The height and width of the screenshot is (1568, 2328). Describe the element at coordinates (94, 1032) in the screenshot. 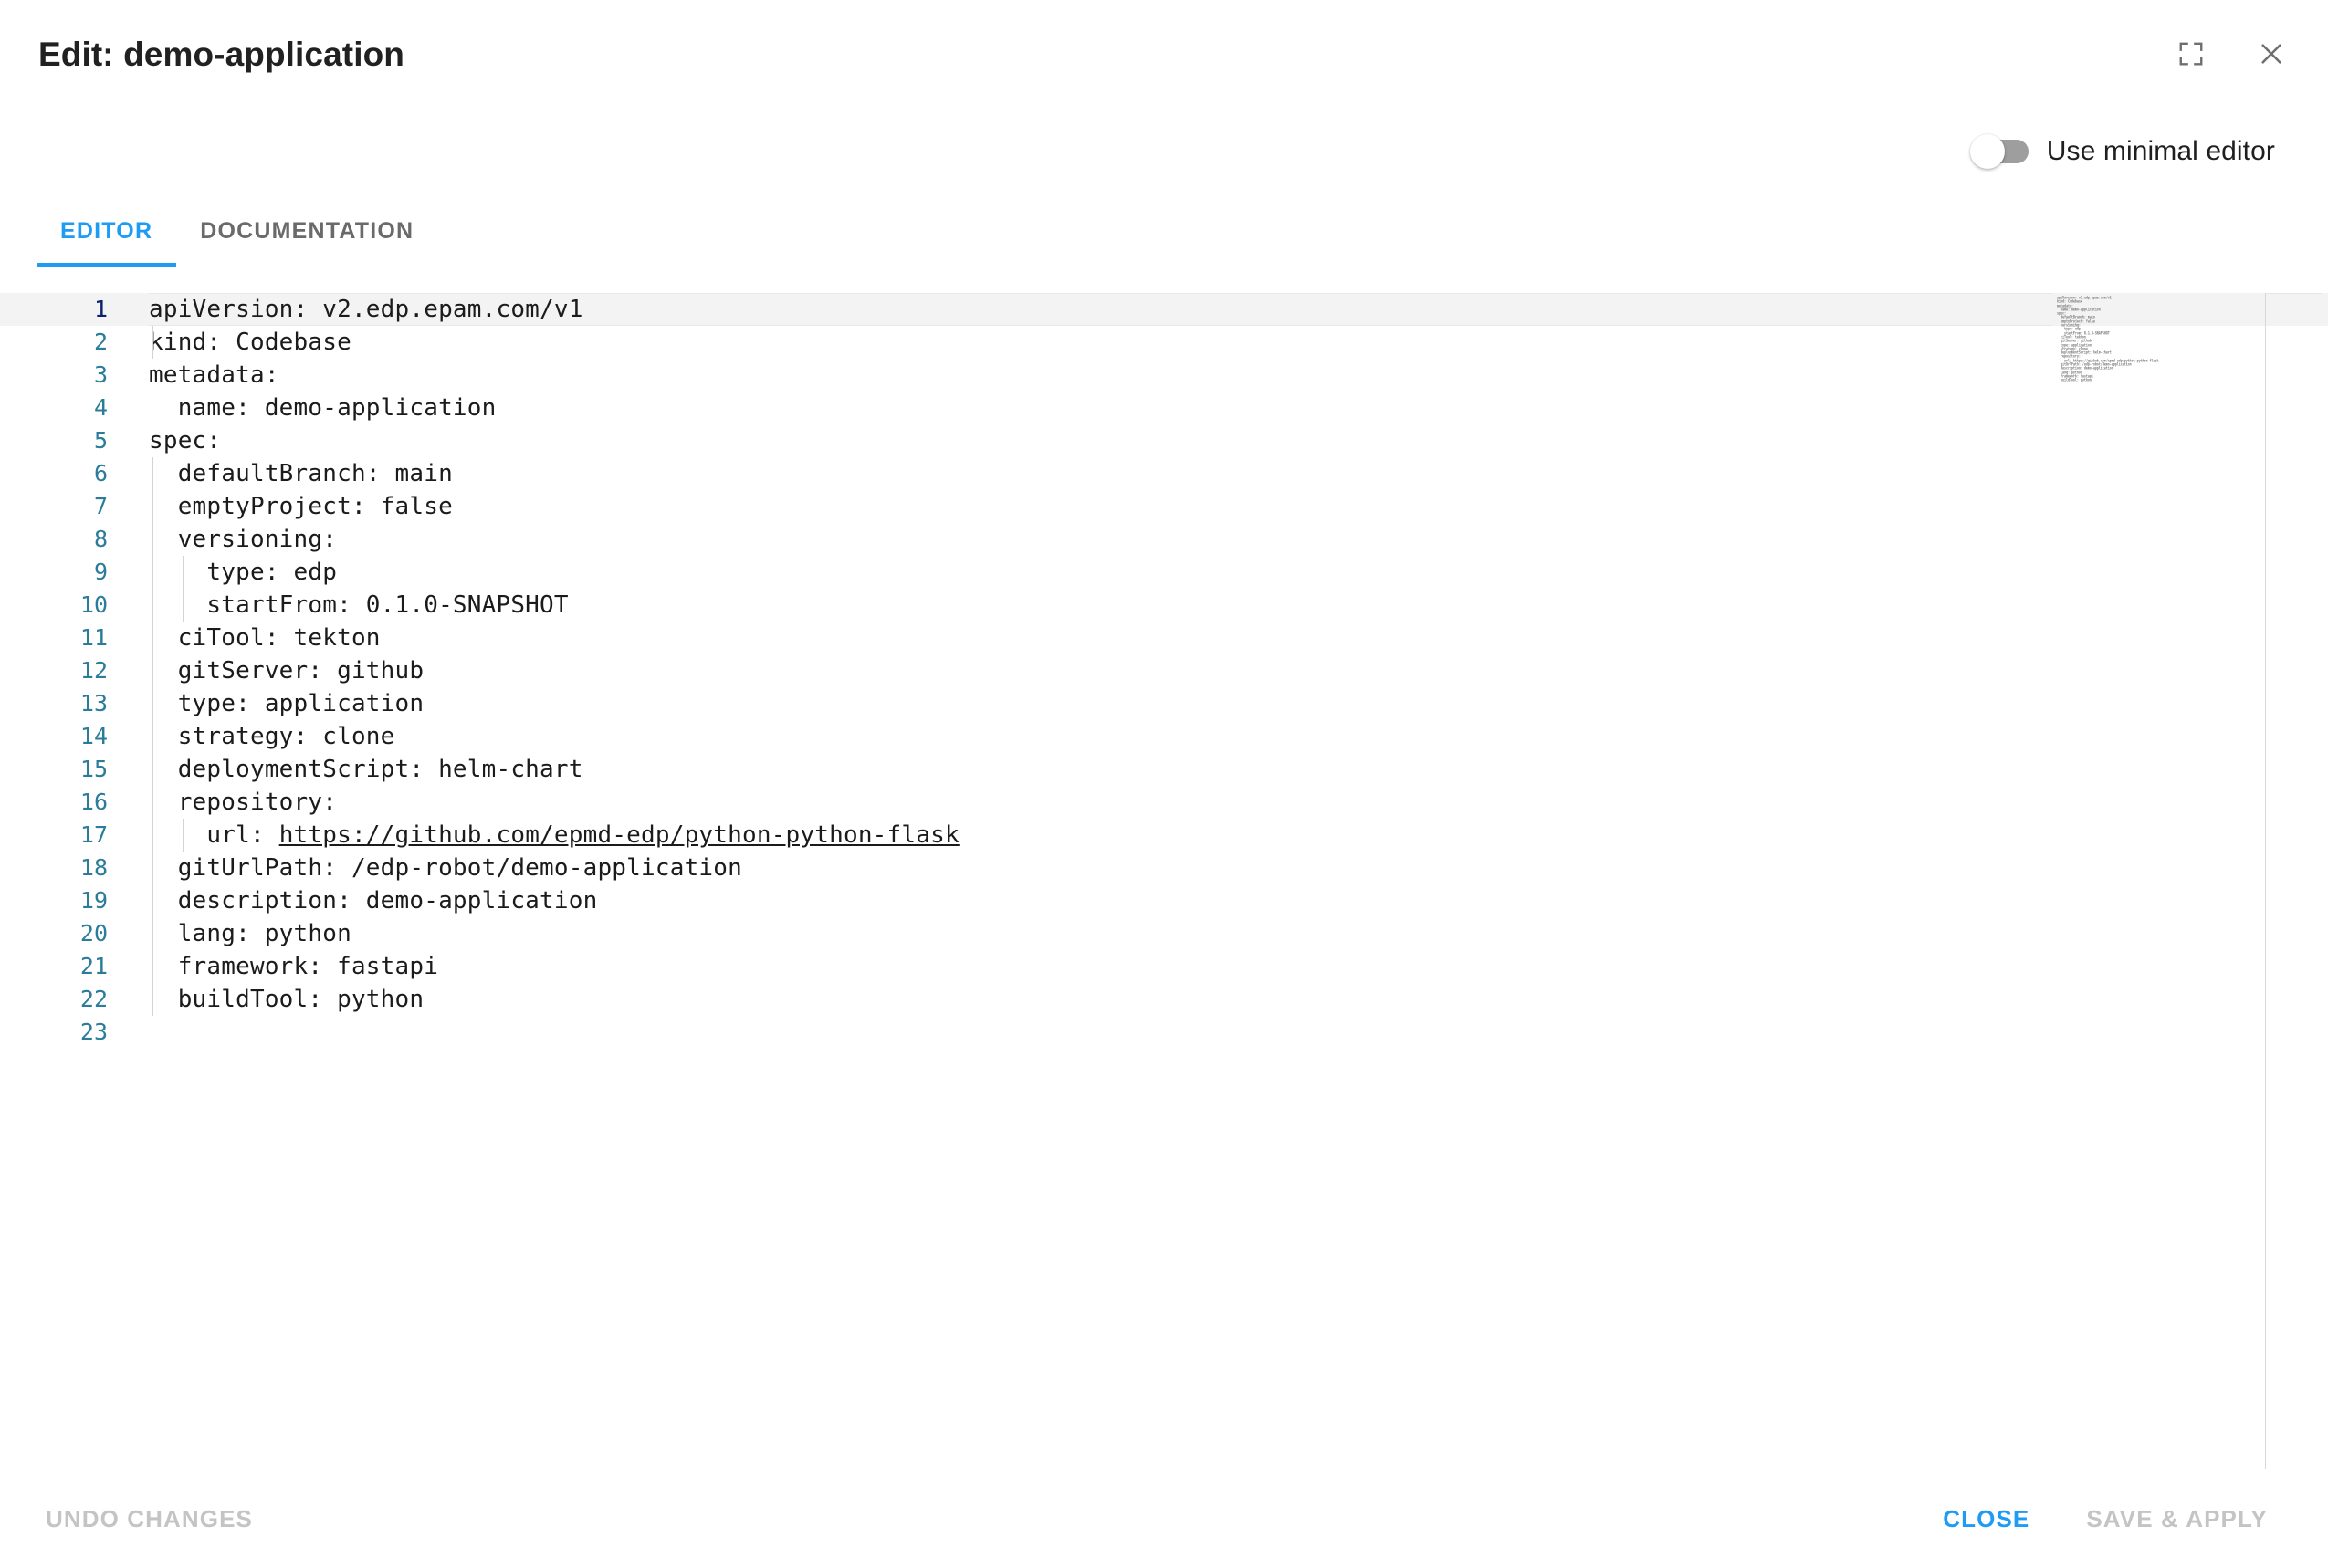

I see `line-number: 23` at that location.